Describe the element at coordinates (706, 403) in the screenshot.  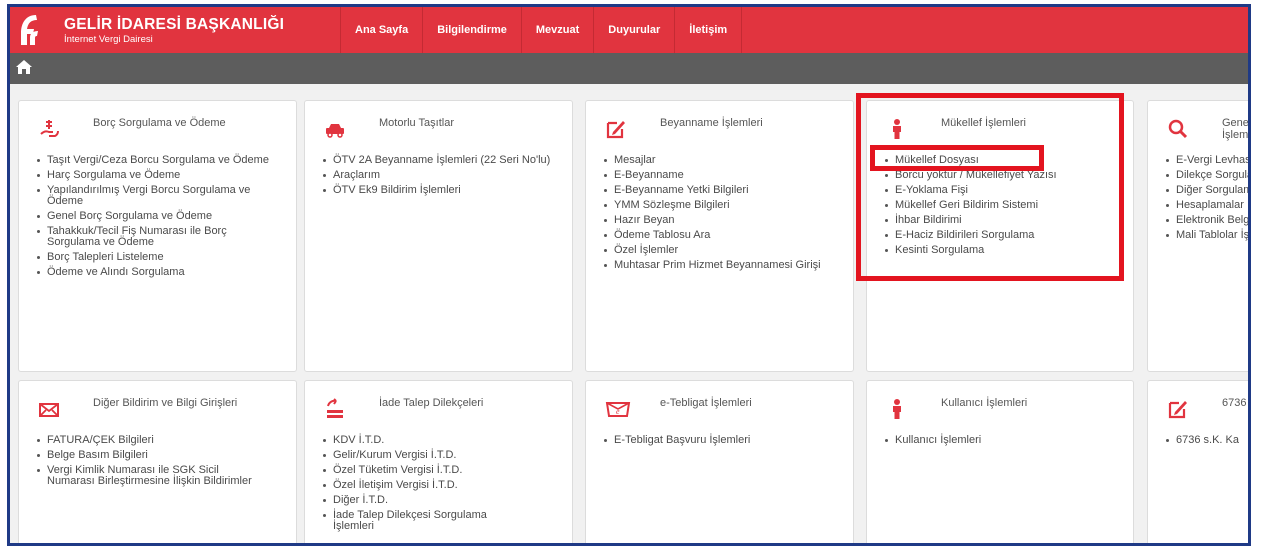
I see `card-title: e-Tebligat İşlemleri` at that location.